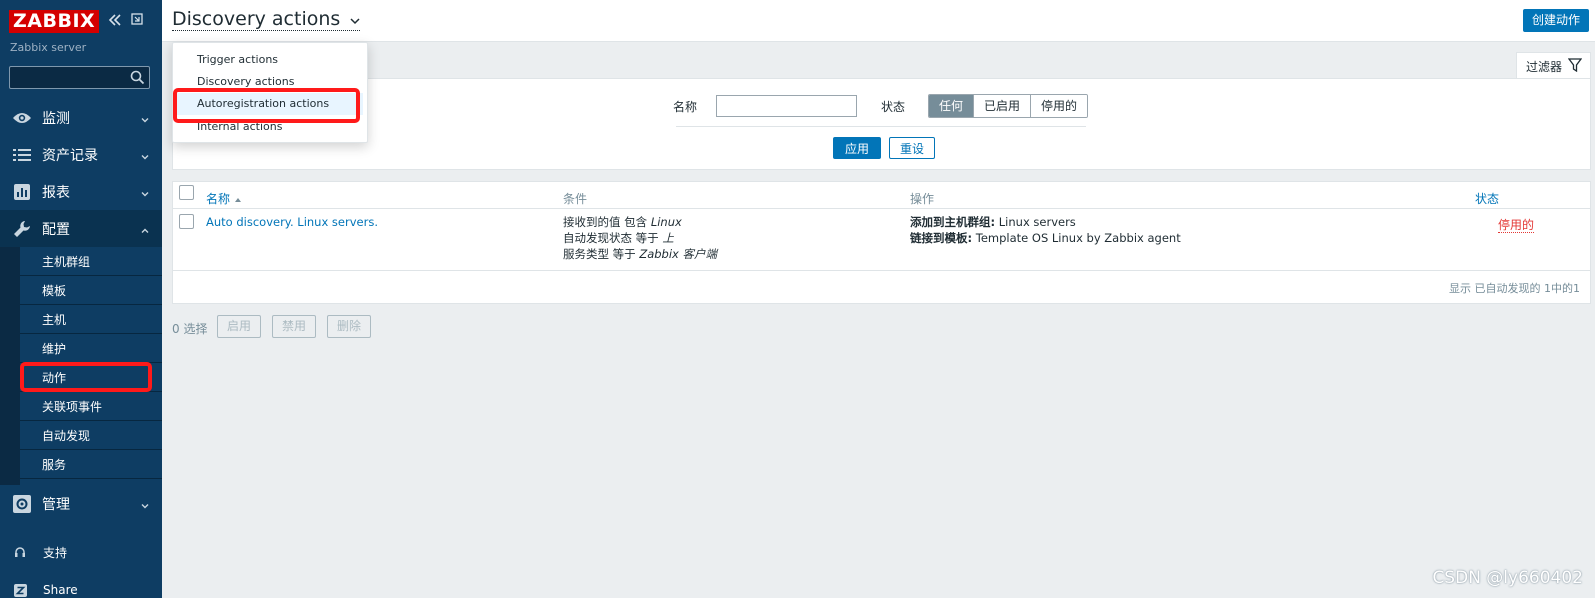 The width and height of the screenshot is (1595, 598). I want to click on chevron-up-icon, so click(145, 229).